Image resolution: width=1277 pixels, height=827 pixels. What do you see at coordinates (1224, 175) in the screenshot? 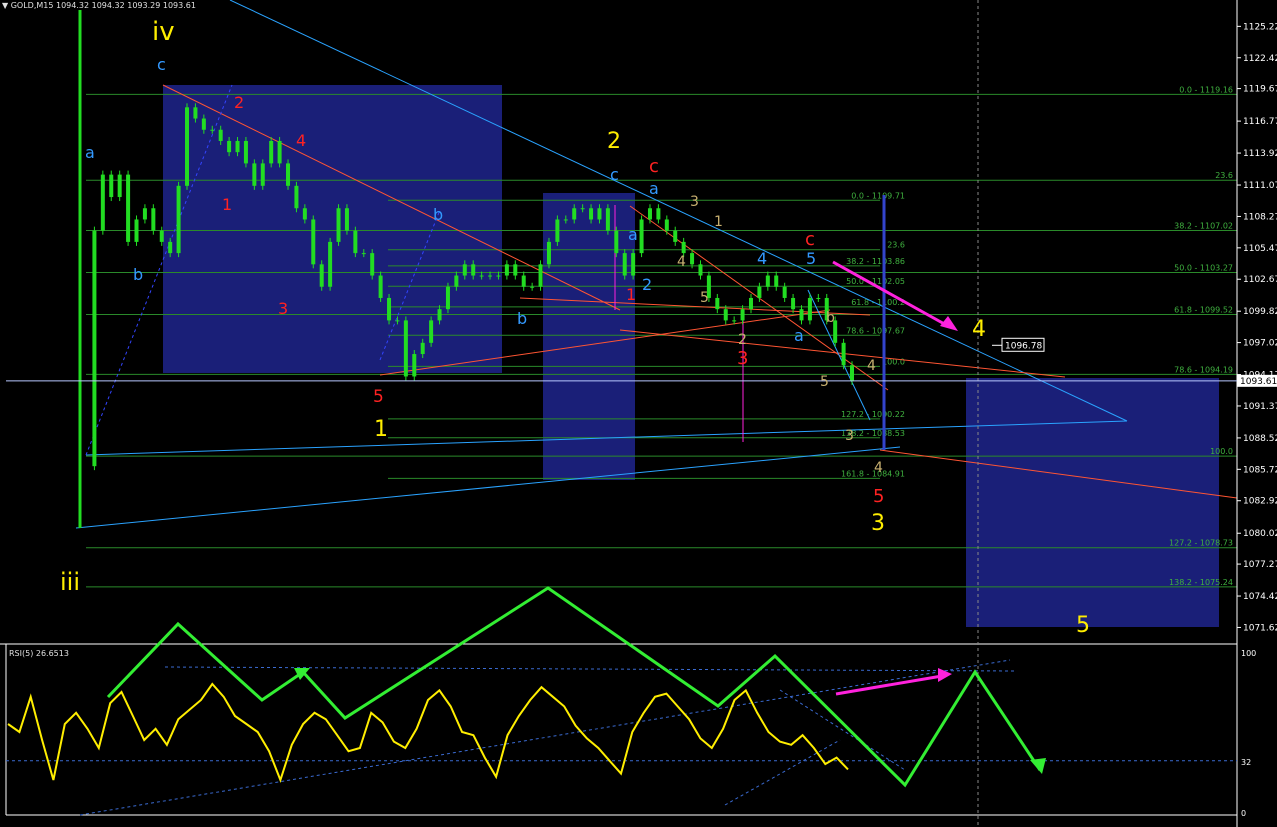
I see `fib-level-label: 23.6` at bounding box center [1224, 175].